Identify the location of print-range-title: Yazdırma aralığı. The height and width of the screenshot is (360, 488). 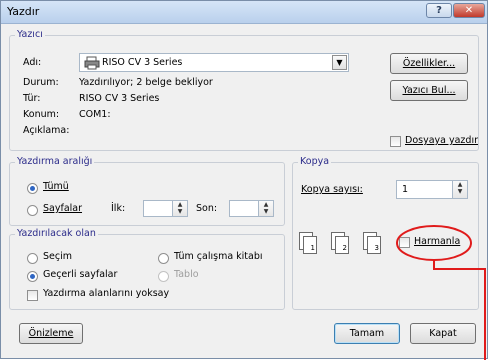
(55, 161).